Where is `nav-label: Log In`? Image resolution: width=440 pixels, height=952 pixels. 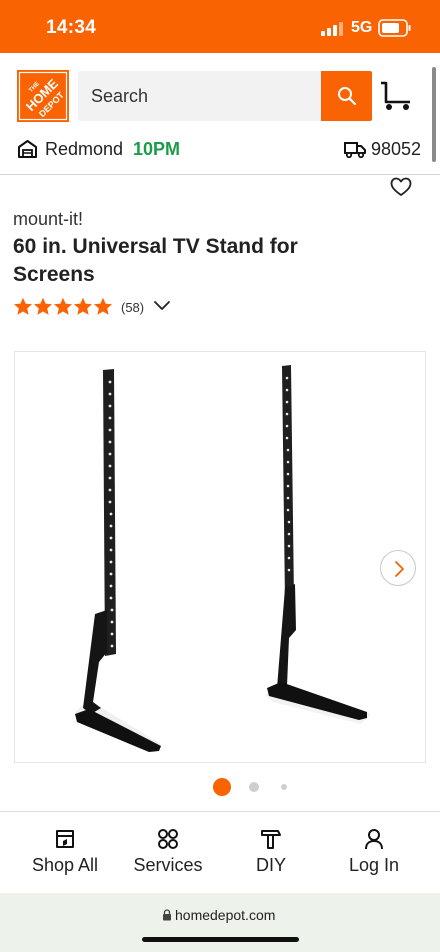
nav-label: Log In is located at coordinates (374, 865).